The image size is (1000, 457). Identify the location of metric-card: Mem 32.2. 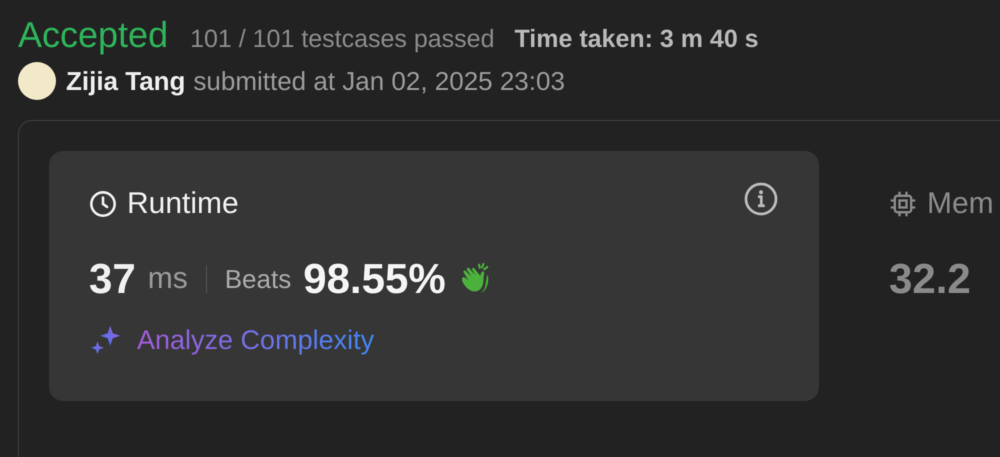
(924, 276).